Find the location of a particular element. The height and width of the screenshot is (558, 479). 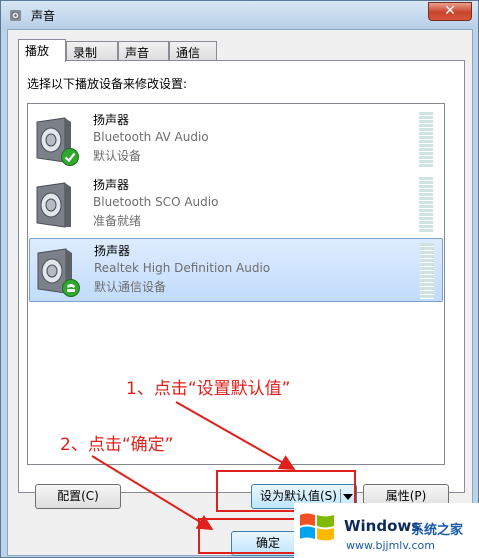

annotation-arrows is located at coordinates (193, 466).